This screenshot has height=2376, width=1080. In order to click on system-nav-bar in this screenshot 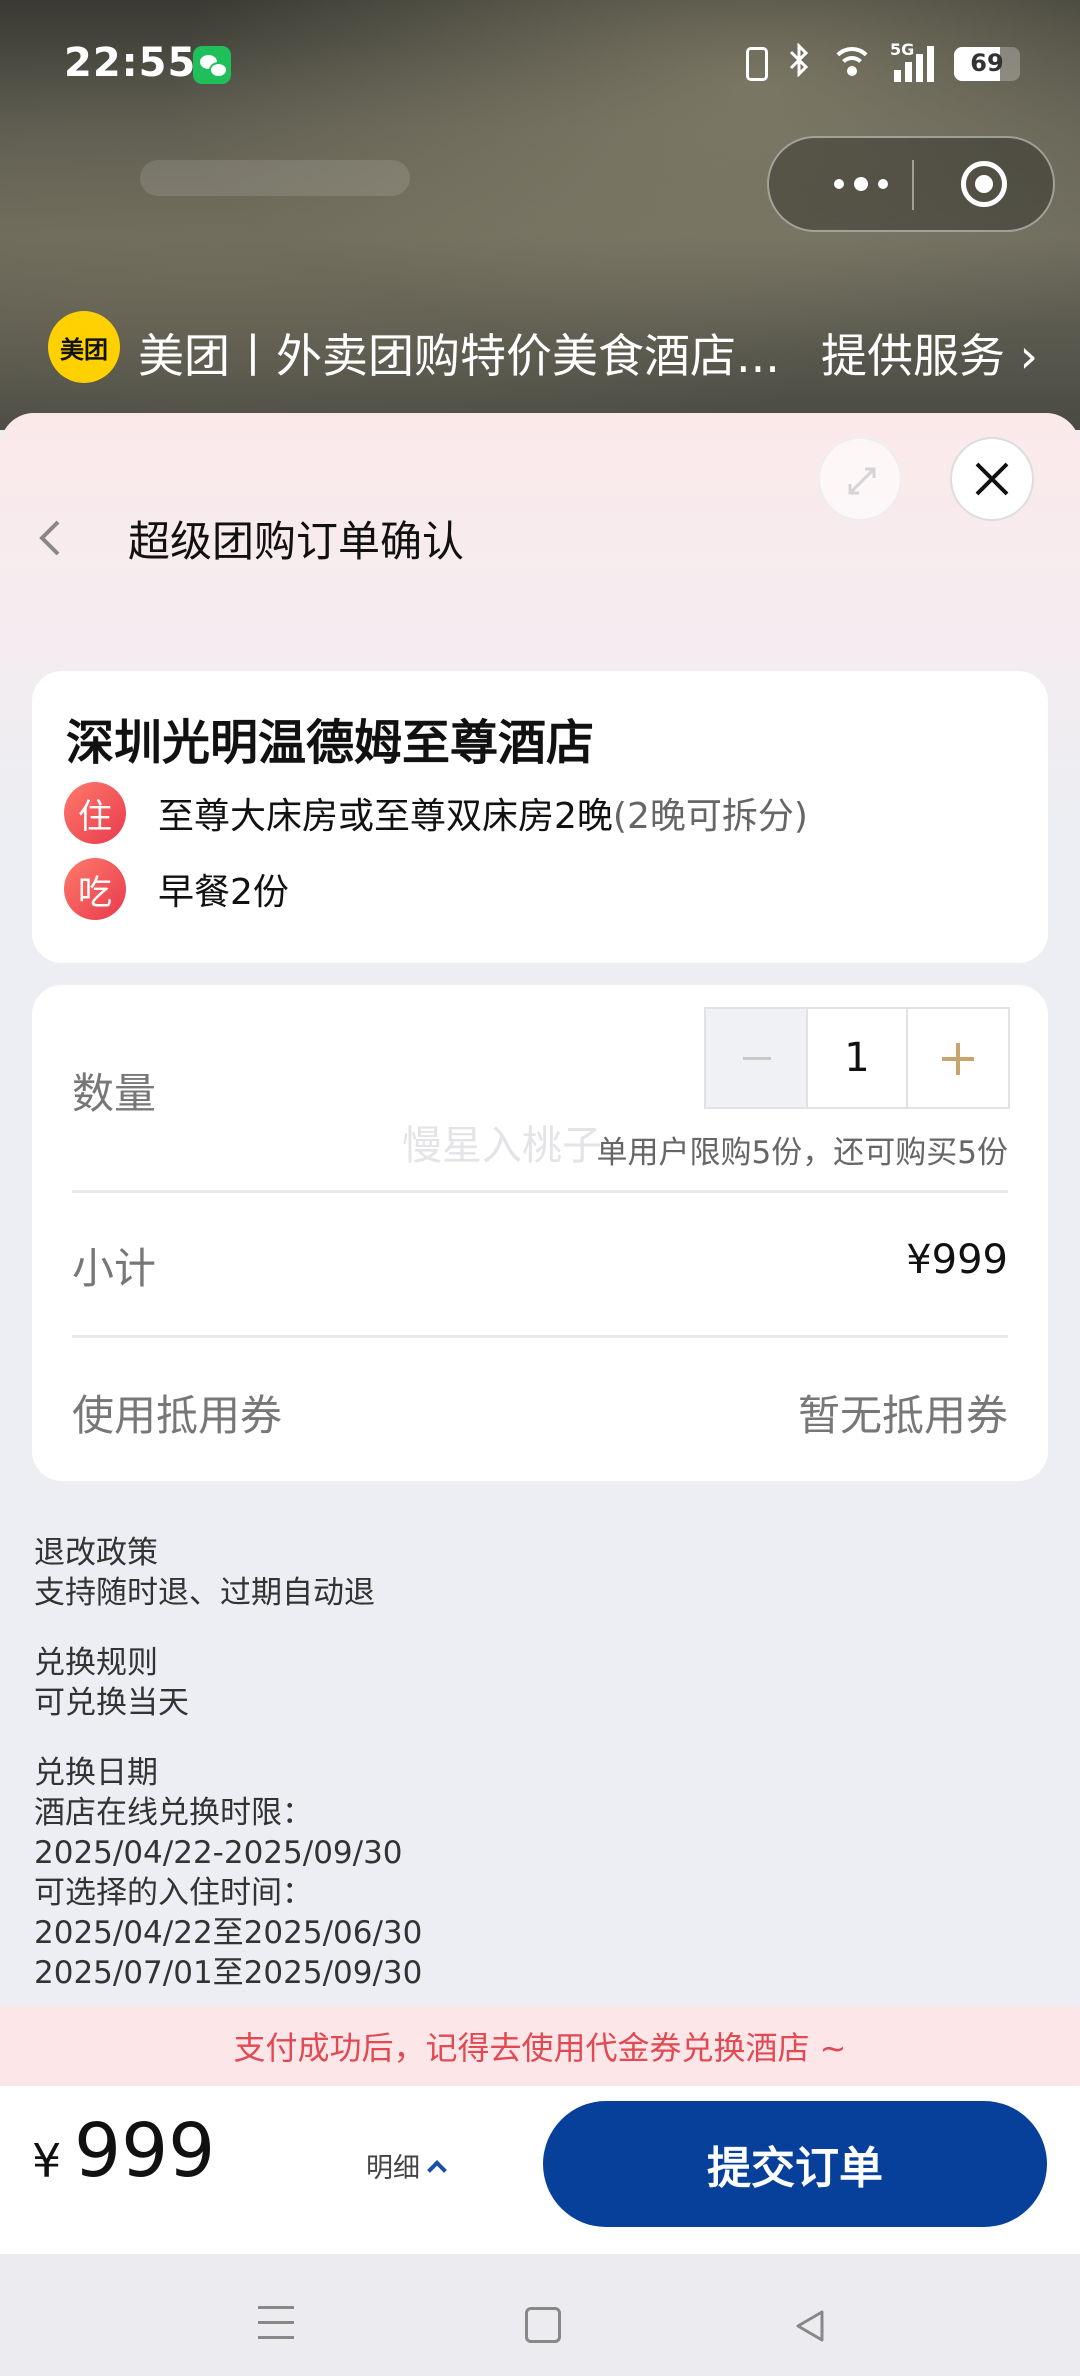, I will do `click(540, 2315)`.